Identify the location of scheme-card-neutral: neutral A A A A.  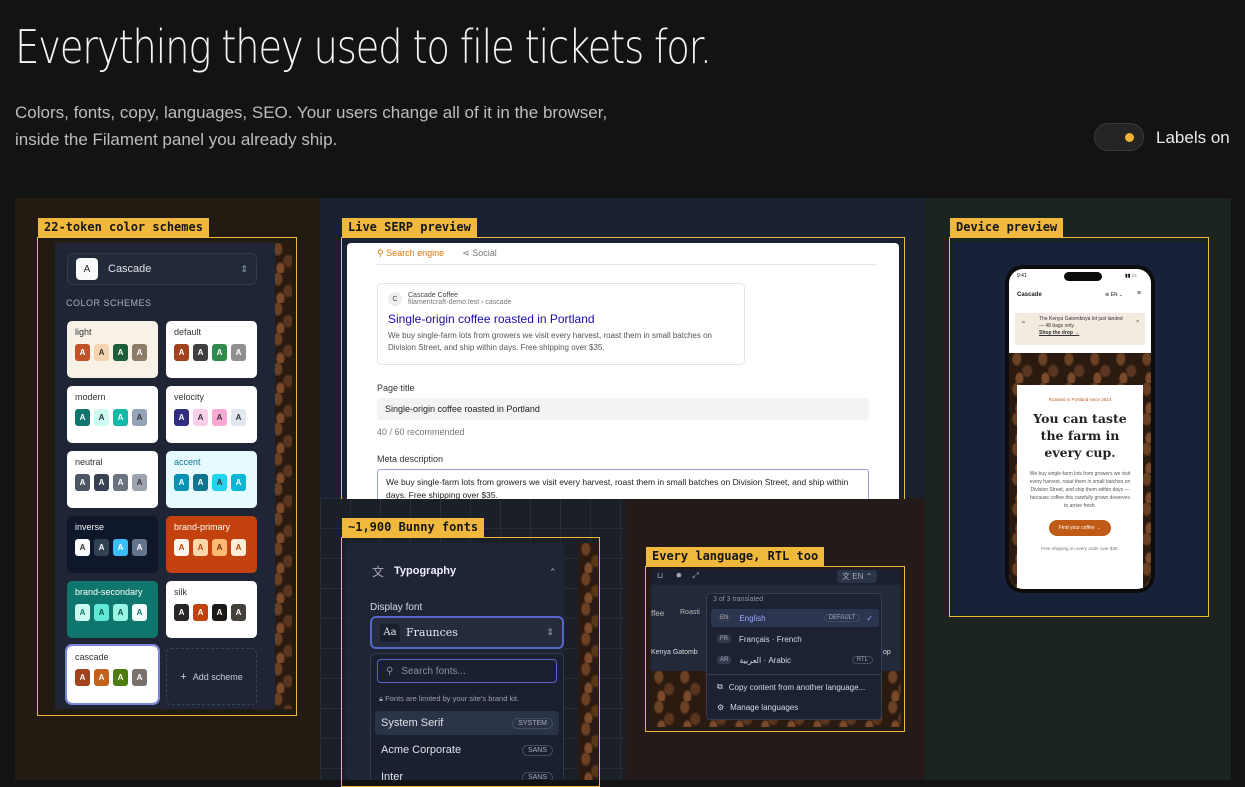
(112, 479).